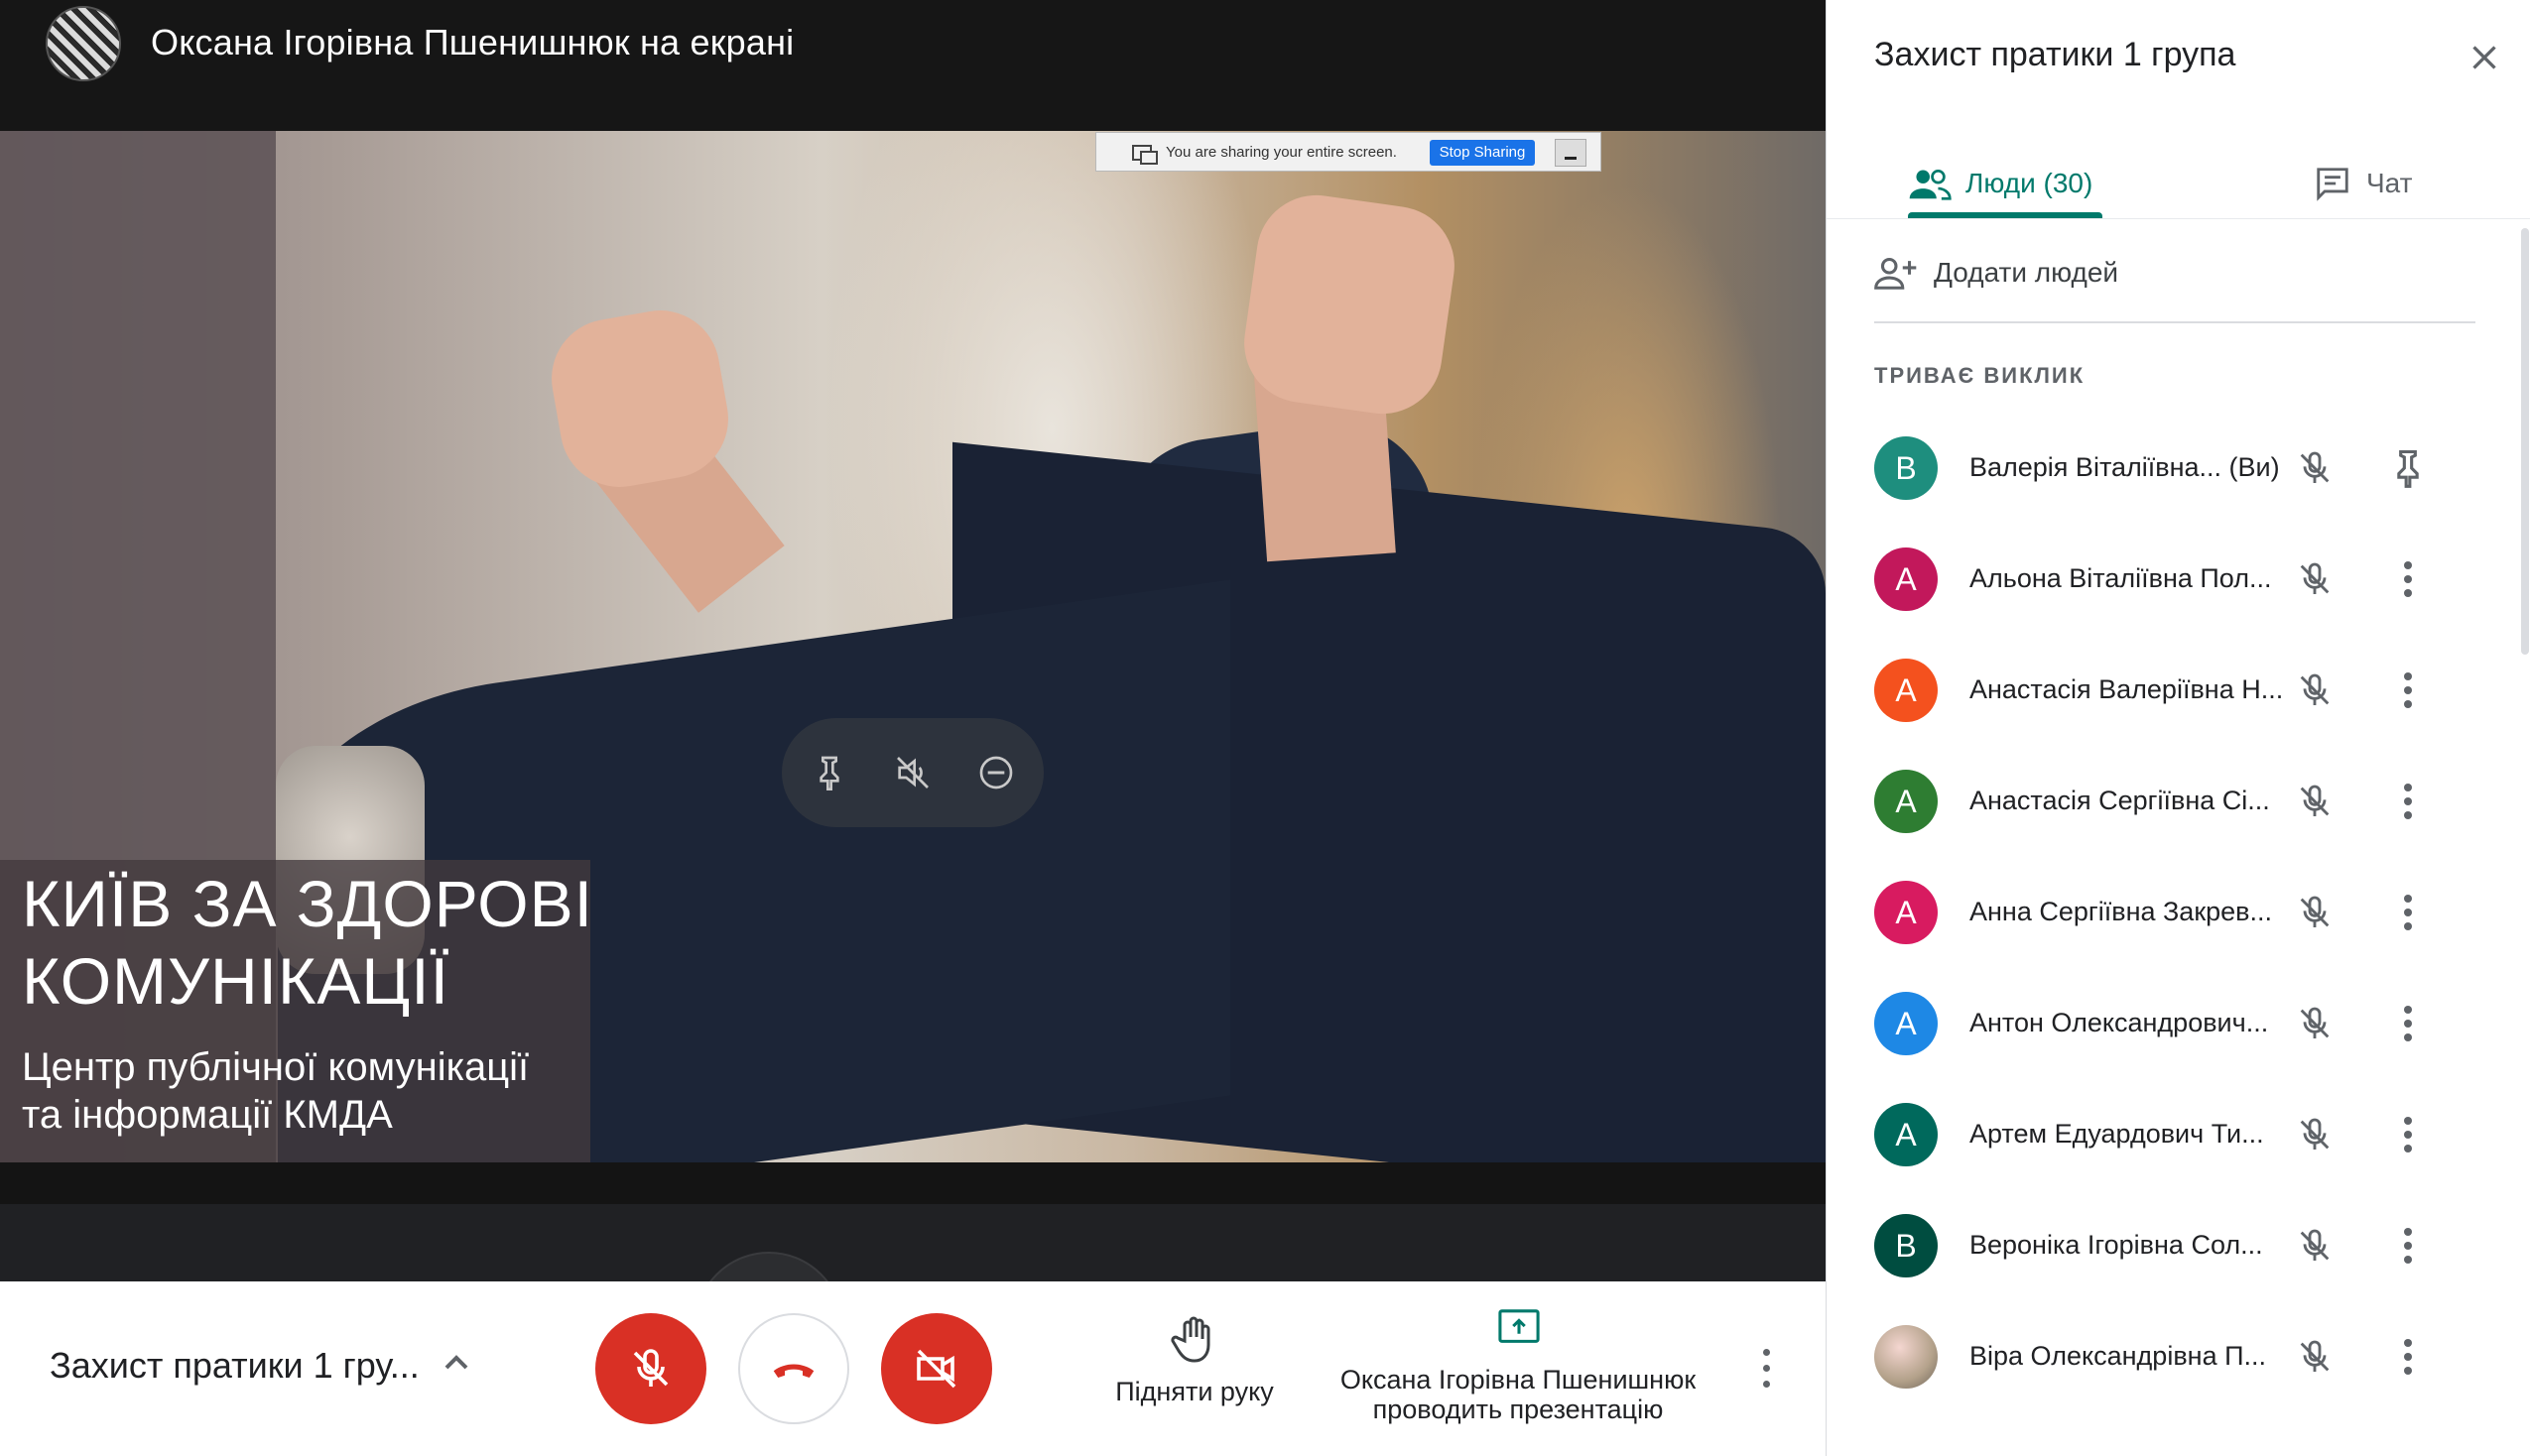 The width and height of the screenshot is (2530, 1456). What do you see at coordinates (276, 1067) in the screenshot?
I see `slide-subtitle-line1: Центр публічної комунікації` at bounding box center [276, 1067].